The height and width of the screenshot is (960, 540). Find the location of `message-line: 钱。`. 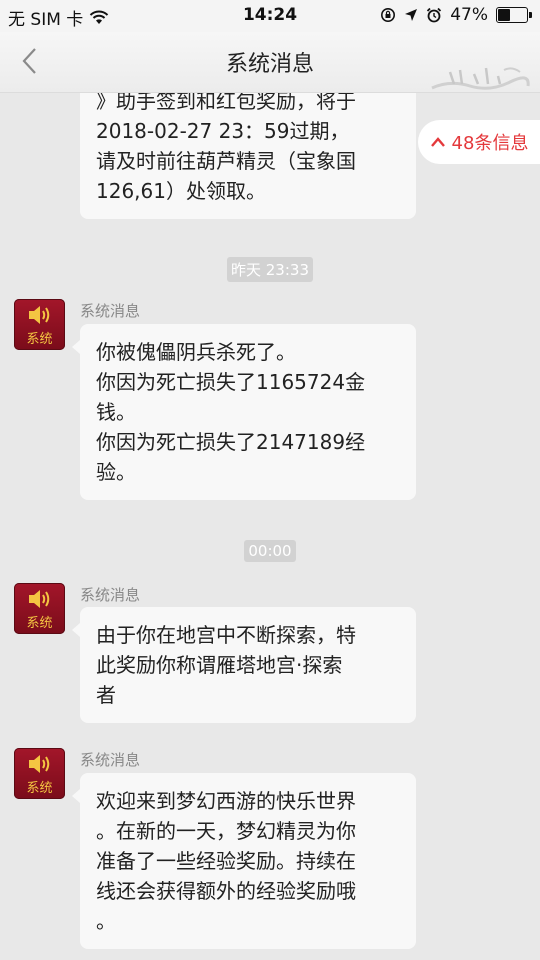

message-line: 钱。 is located at coordinates (116, 412).